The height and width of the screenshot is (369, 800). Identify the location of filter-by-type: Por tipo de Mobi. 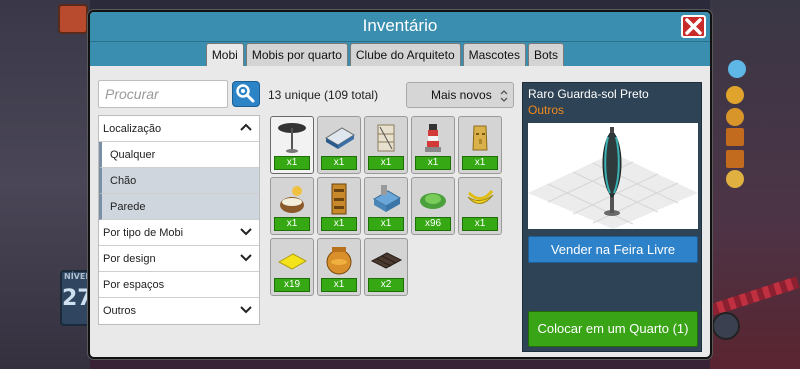
(179, 233).